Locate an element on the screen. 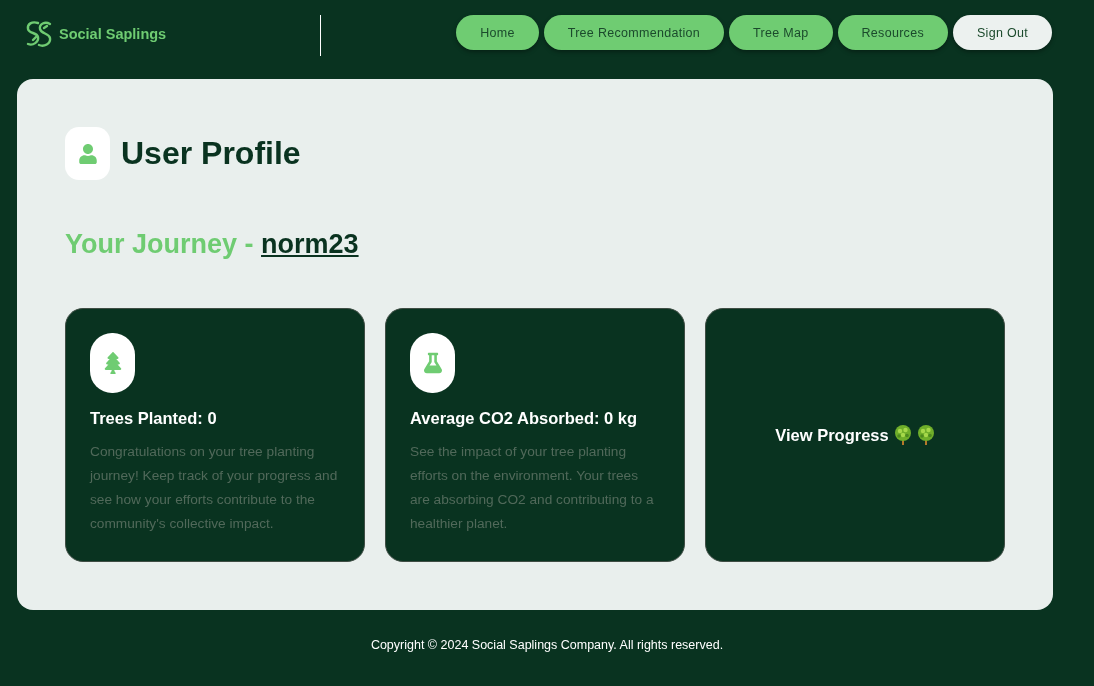 This screenshot has height=686, width=1094. nav-button: Home is located at coordinates (497, 32).